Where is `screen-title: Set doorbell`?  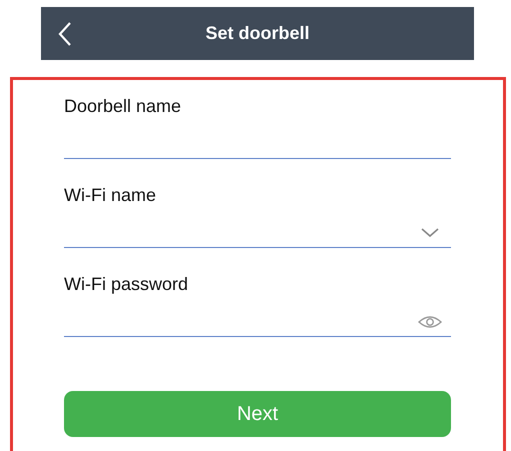 screen-title: Set doorbell is located at coordinates (257, 33).